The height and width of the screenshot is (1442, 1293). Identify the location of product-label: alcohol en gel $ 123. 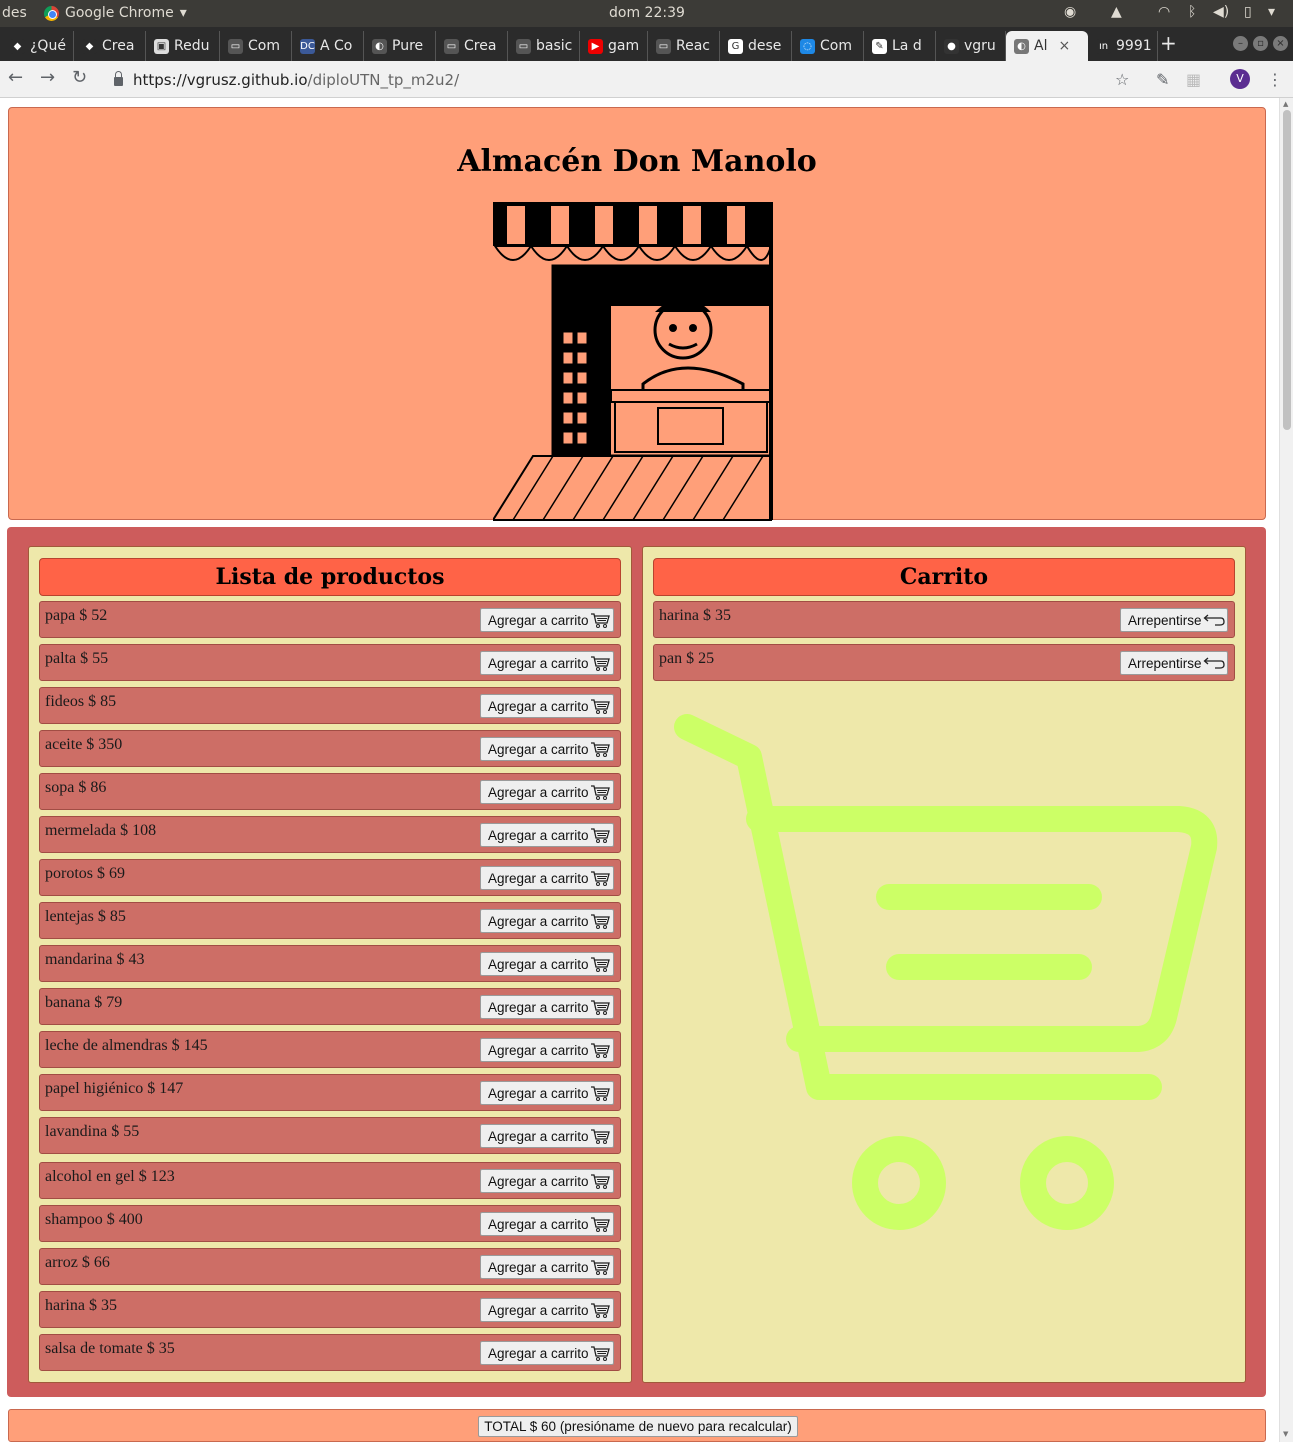
(110, 1176).